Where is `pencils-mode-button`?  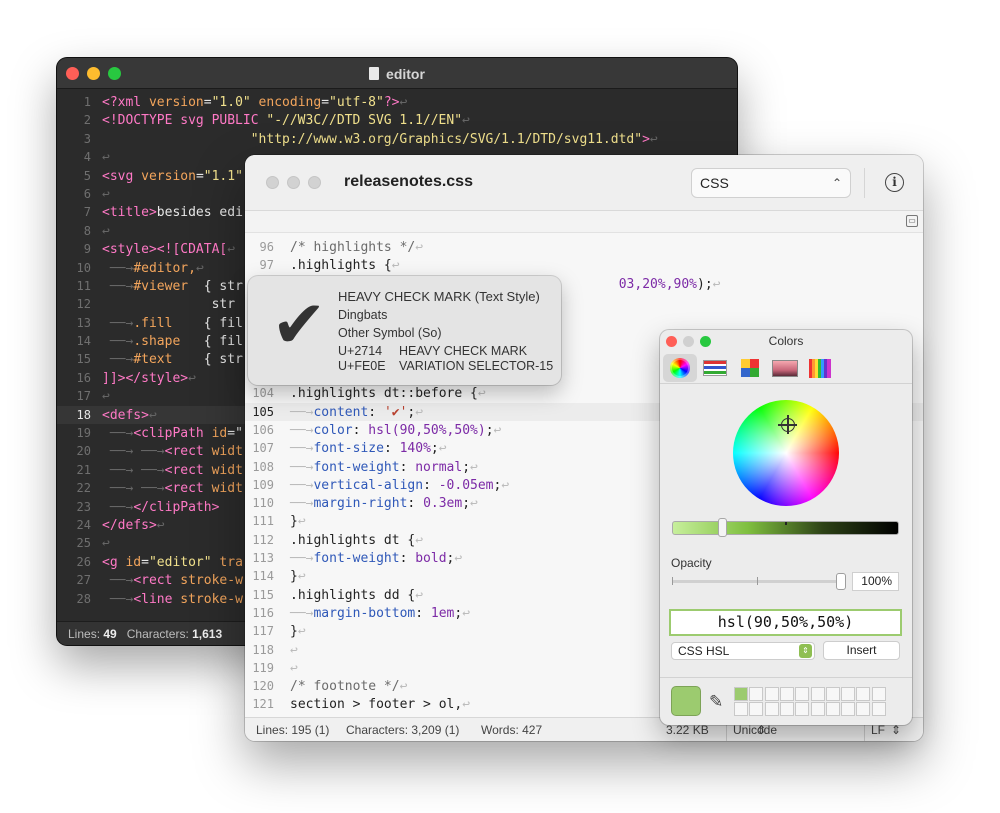 pencils-mode-button is located at coordinates (820, 368).